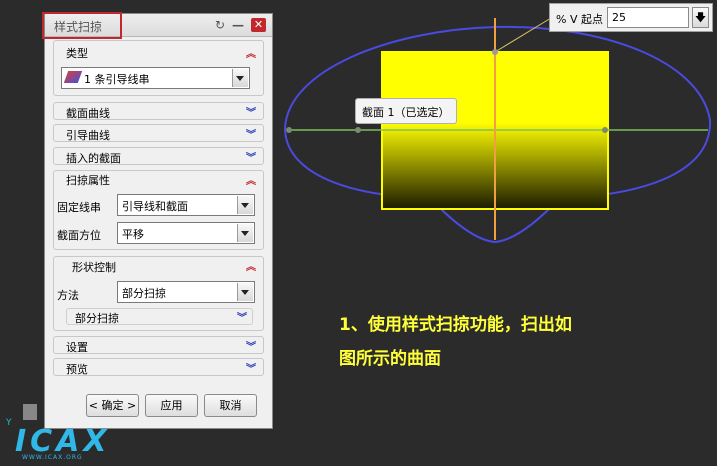  I want to click on shape-control-label: 形状控制, so click(94, 267).